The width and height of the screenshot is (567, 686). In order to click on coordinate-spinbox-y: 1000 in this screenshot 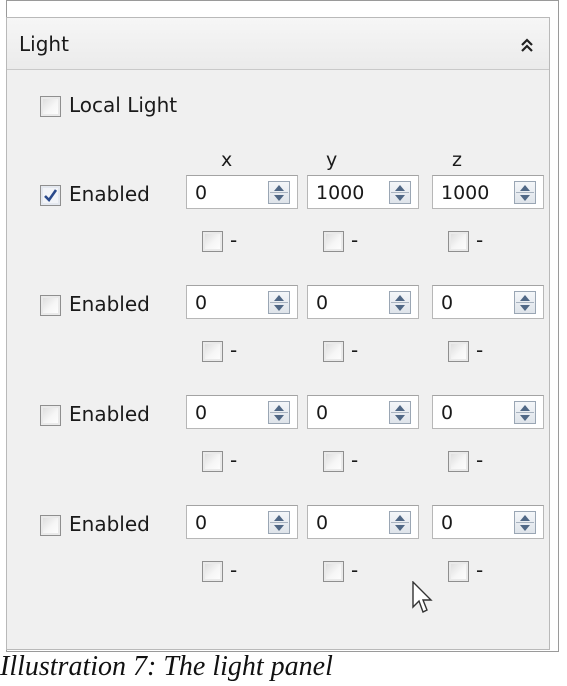, I will do `click(363, 192)`.